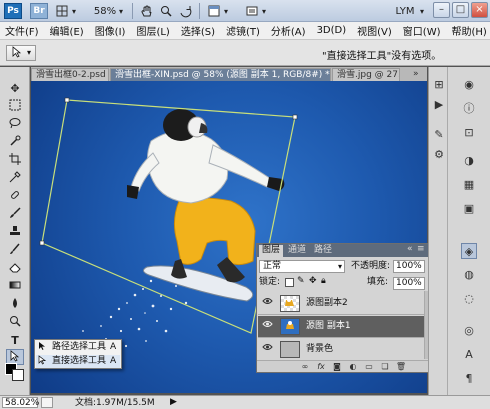  I want to click on eyedropper-tool-icon, so click(15, 179).